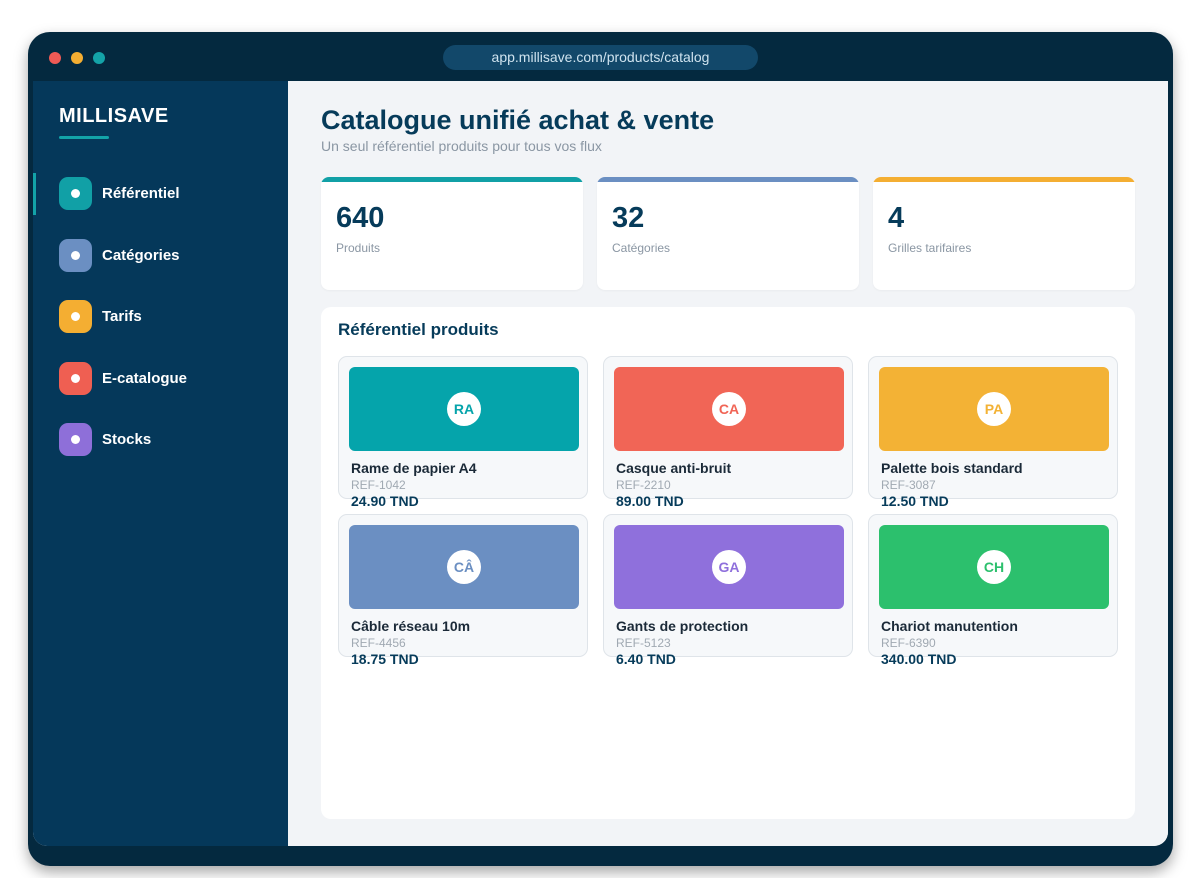 This screenshot has height=878, width=1200. What do you see at coordinates (411, 626) in the screenshot?
I see `product-name: Câble réseau 10m` at bounding box center [411, 626].